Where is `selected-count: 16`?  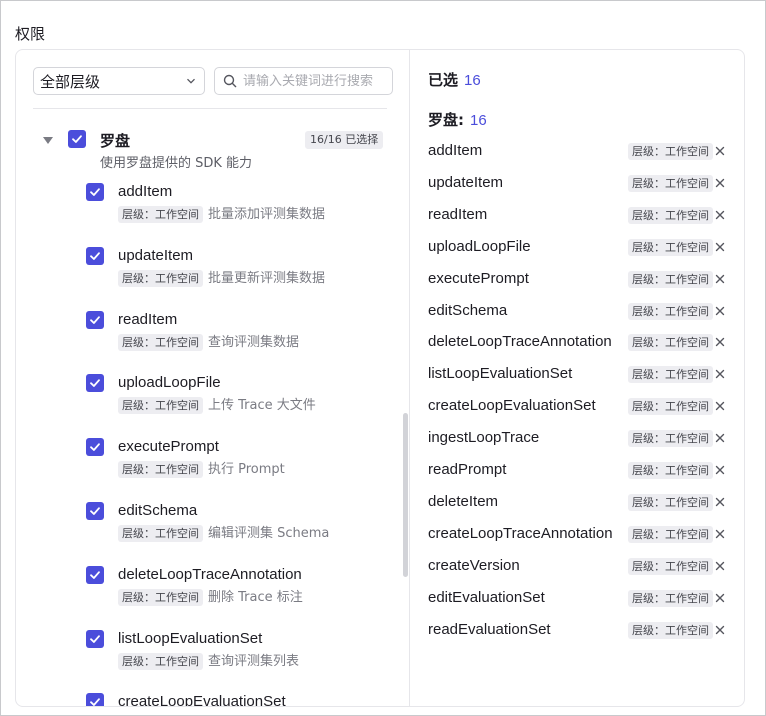
selected-count: 16 is located at coordinates (472, 80).